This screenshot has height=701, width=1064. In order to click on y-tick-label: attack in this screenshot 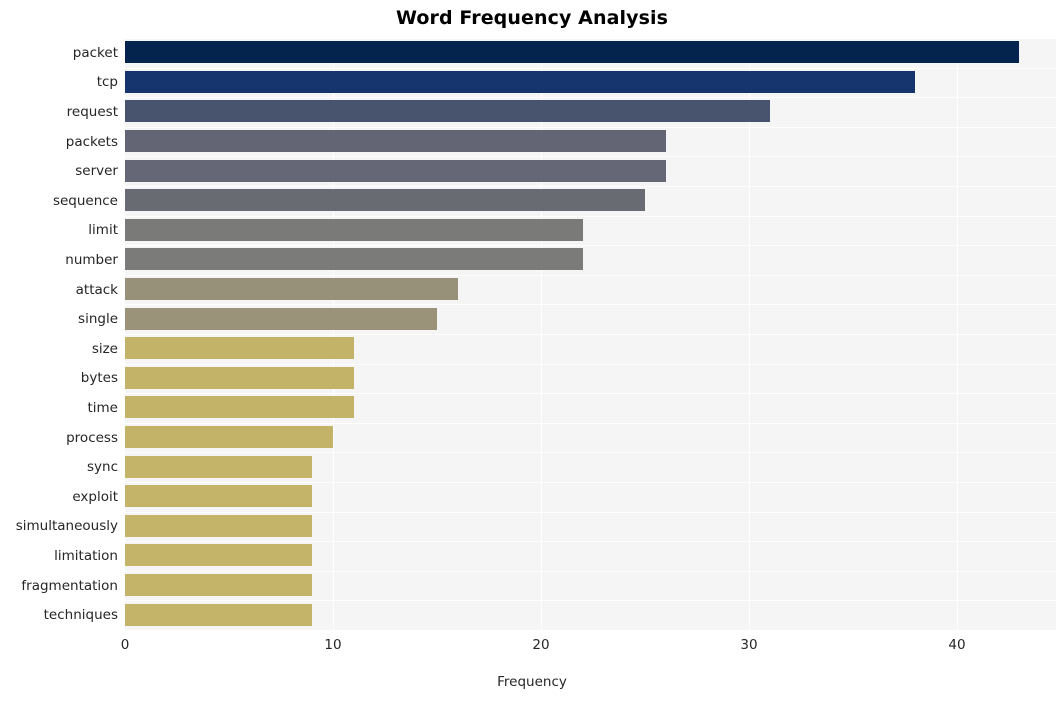, I will do `click(96, 289)`.